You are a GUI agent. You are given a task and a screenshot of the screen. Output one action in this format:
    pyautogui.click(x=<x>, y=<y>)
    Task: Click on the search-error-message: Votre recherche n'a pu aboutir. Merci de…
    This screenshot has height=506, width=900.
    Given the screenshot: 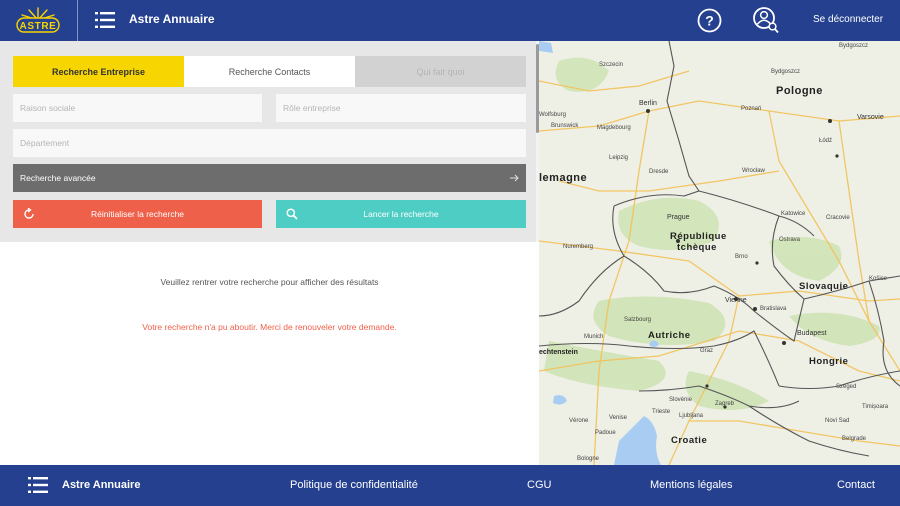 What is the action you would take?
    pyautogui.click(x=269, y=327)
    